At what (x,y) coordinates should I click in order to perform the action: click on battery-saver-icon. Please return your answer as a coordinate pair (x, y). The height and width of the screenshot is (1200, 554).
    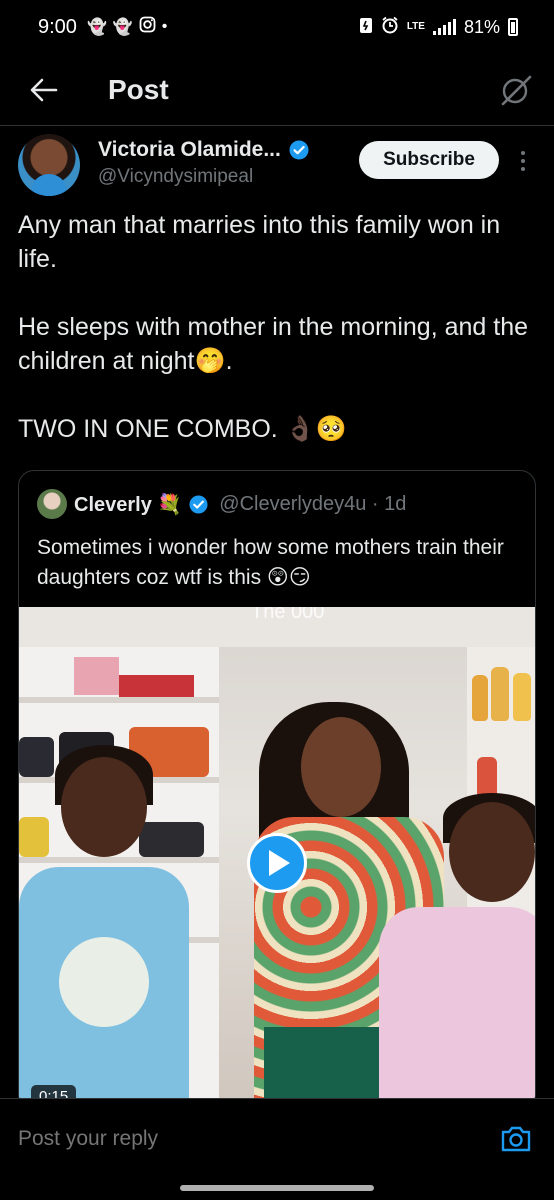
    Looking at the image, I should click on (366, 27).